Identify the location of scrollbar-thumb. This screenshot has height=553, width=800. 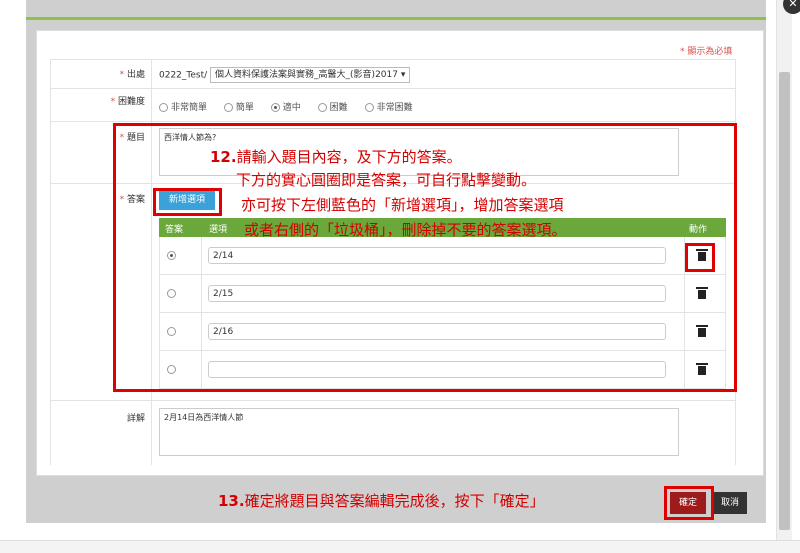
(784, 301).